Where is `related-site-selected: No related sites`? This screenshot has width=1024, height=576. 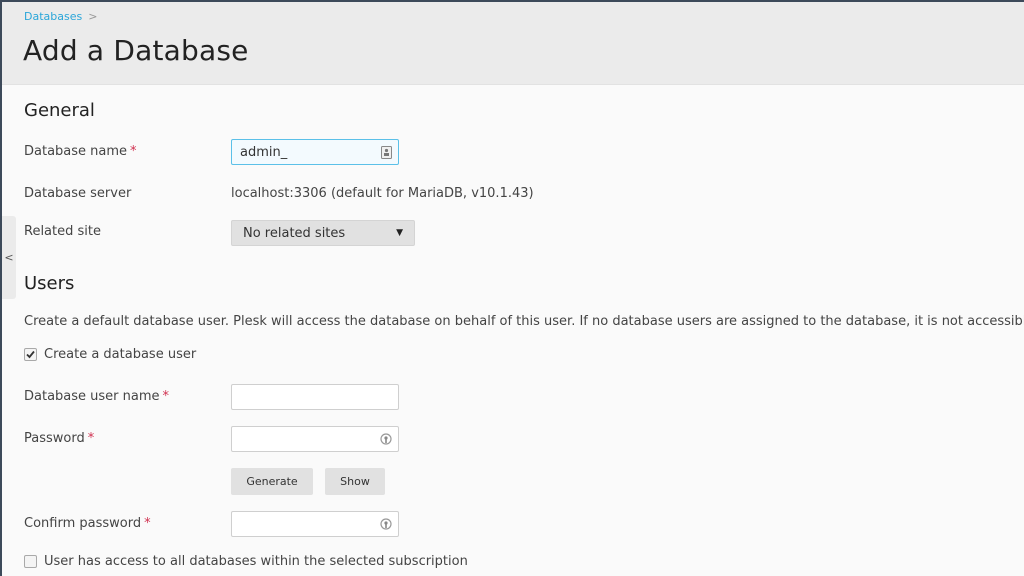
related-site-selected: No related sites is located at coordinates (294, 233).